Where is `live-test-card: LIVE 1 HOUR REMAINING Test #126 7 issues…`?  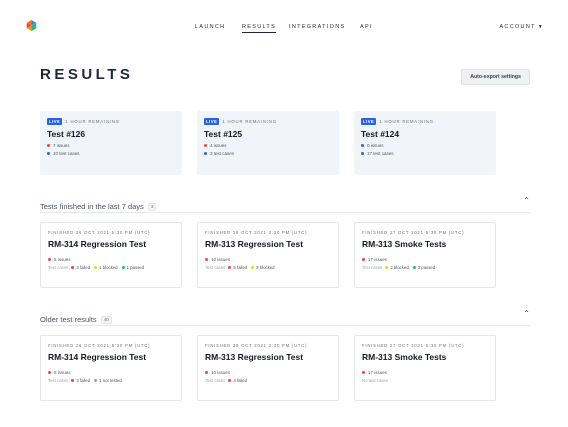 live-test-card: LIVE 1 HOUR REMAINING Test #126 7 issues… is located at coordinates (111, 143).